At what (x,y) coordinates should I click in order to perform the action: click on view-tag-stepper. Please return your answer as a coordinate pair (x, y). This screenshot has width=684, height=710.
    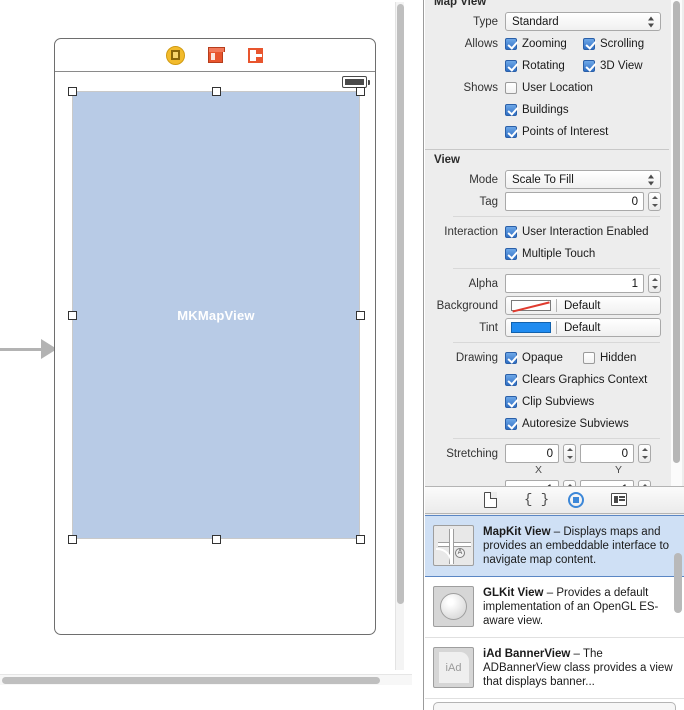
    Looking at the image, I should click on (654, 201).